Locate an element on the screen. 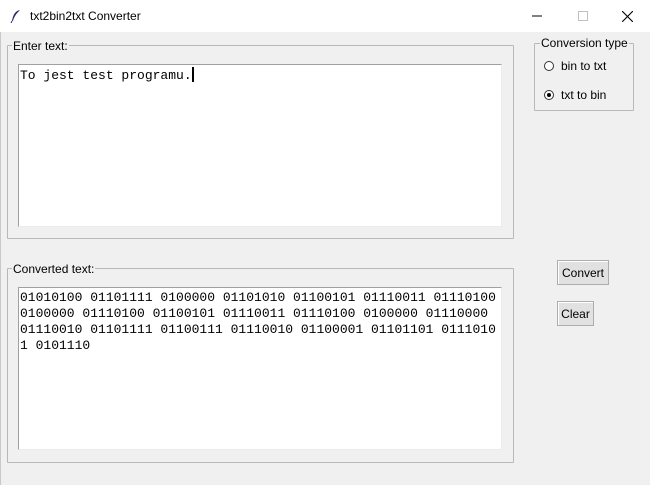 The image size is (650, 485). clear-button: Clear is located at coordinates (575, 313).